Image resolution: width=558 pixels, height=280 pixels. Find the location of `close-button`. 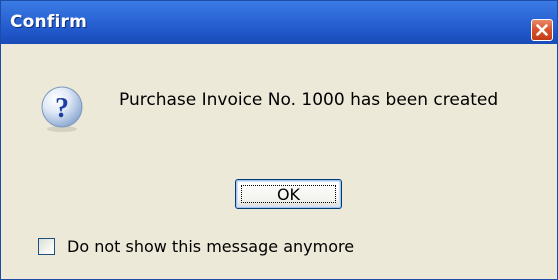

close-button is located at coordinates (542, 30).